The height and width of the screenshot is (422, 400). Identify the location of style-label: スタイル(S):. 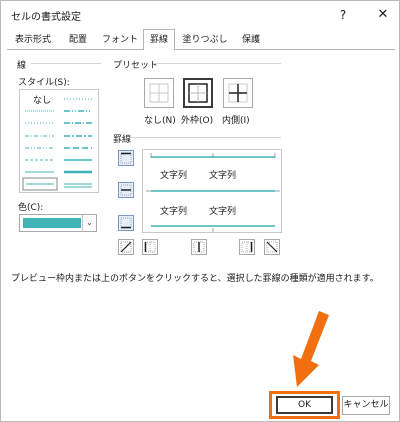
(44, 83).